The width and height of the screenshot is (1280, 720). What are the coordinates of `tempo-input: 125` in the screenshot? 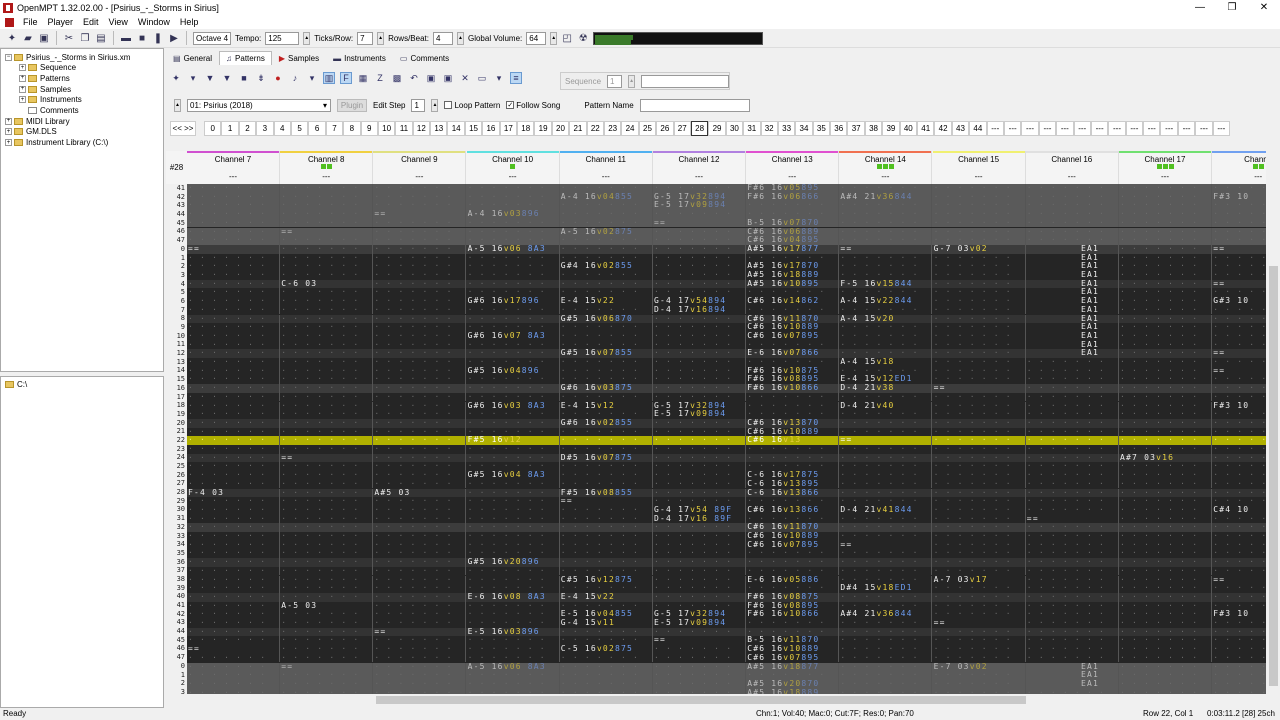 It's located at (282, 38).